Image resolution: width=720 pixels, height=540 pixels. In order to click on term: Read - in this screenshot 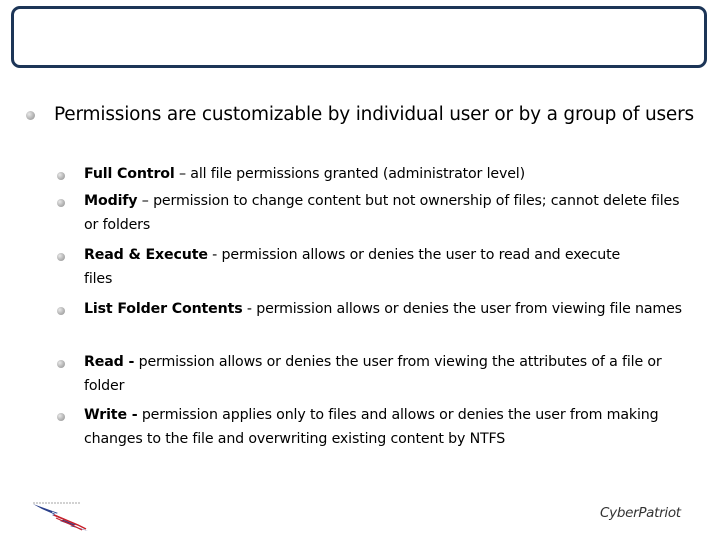, I will do `click(109, 362)`.